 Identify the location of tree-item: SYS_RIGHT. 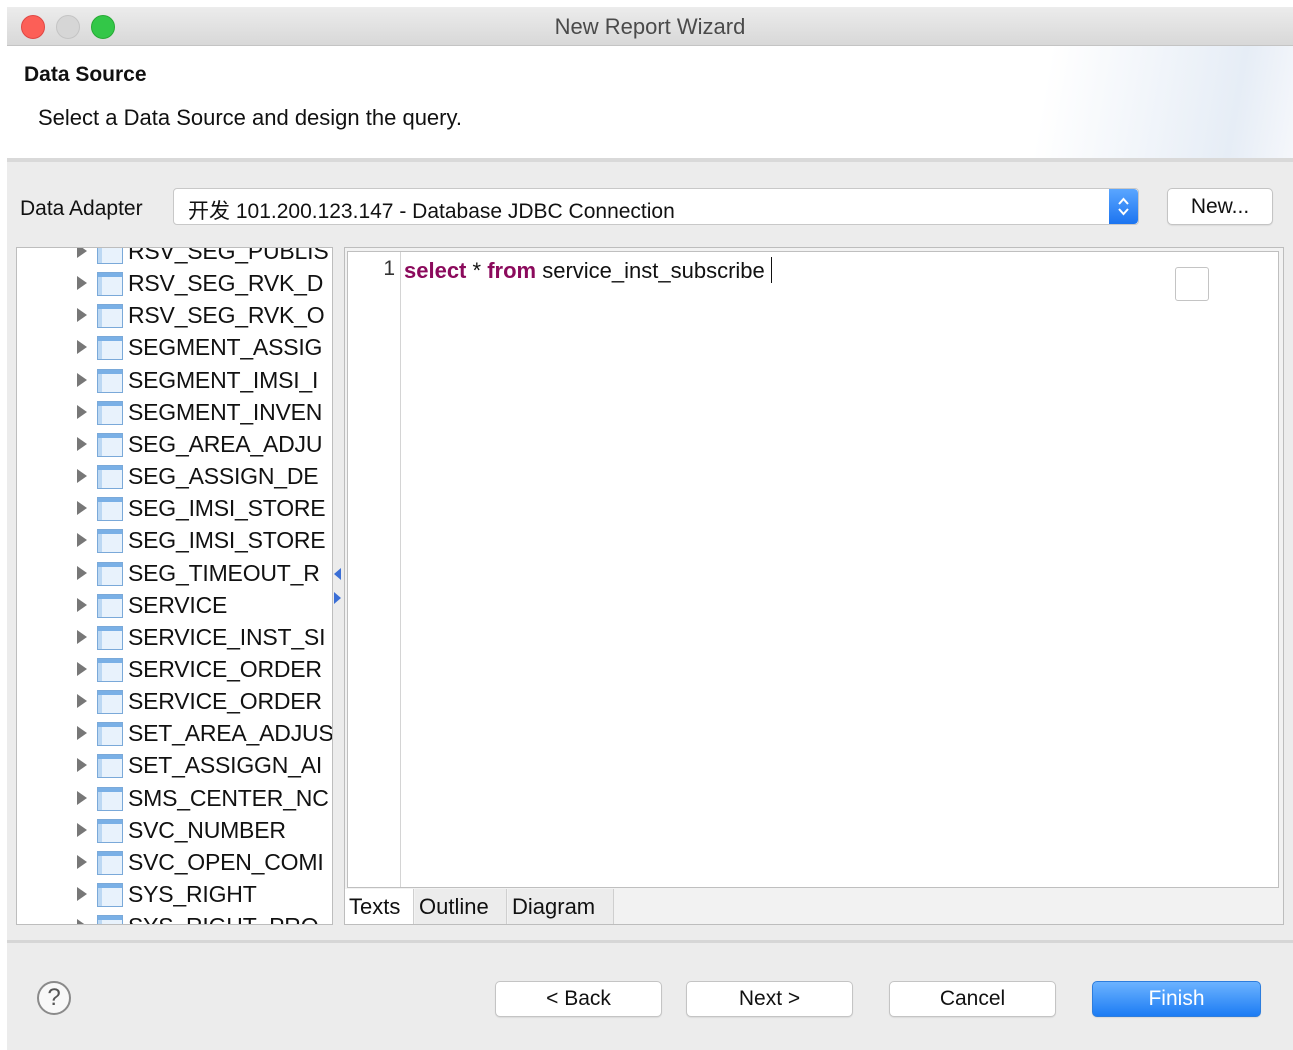
(174, 895).